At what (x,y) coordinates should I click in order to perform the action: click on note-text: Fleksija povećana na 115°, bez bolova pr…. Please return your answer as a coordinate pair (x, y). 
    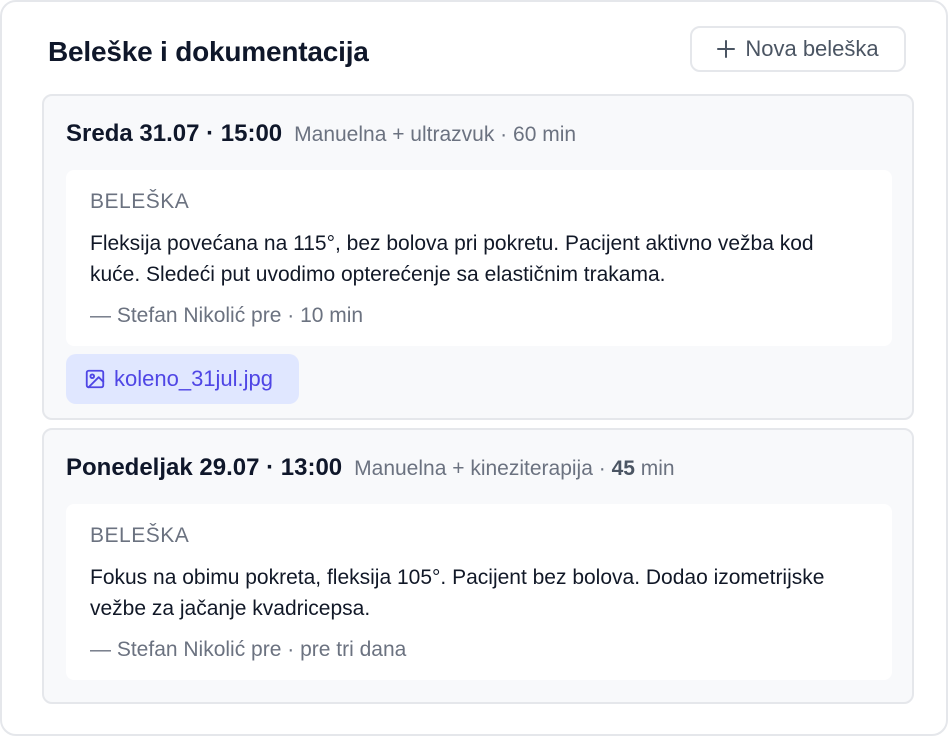
    Looking at the image, I should click on (452, 259).